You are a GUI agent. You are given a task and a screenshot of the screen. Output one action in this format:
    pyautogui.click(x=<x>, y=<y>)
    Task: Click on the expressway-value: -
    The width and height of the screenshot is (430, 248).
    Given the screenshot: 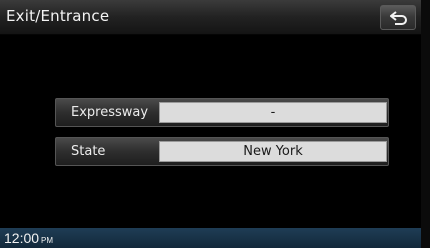 What is the action you would take?
    pyautogui.click(x=273, y=112)
    